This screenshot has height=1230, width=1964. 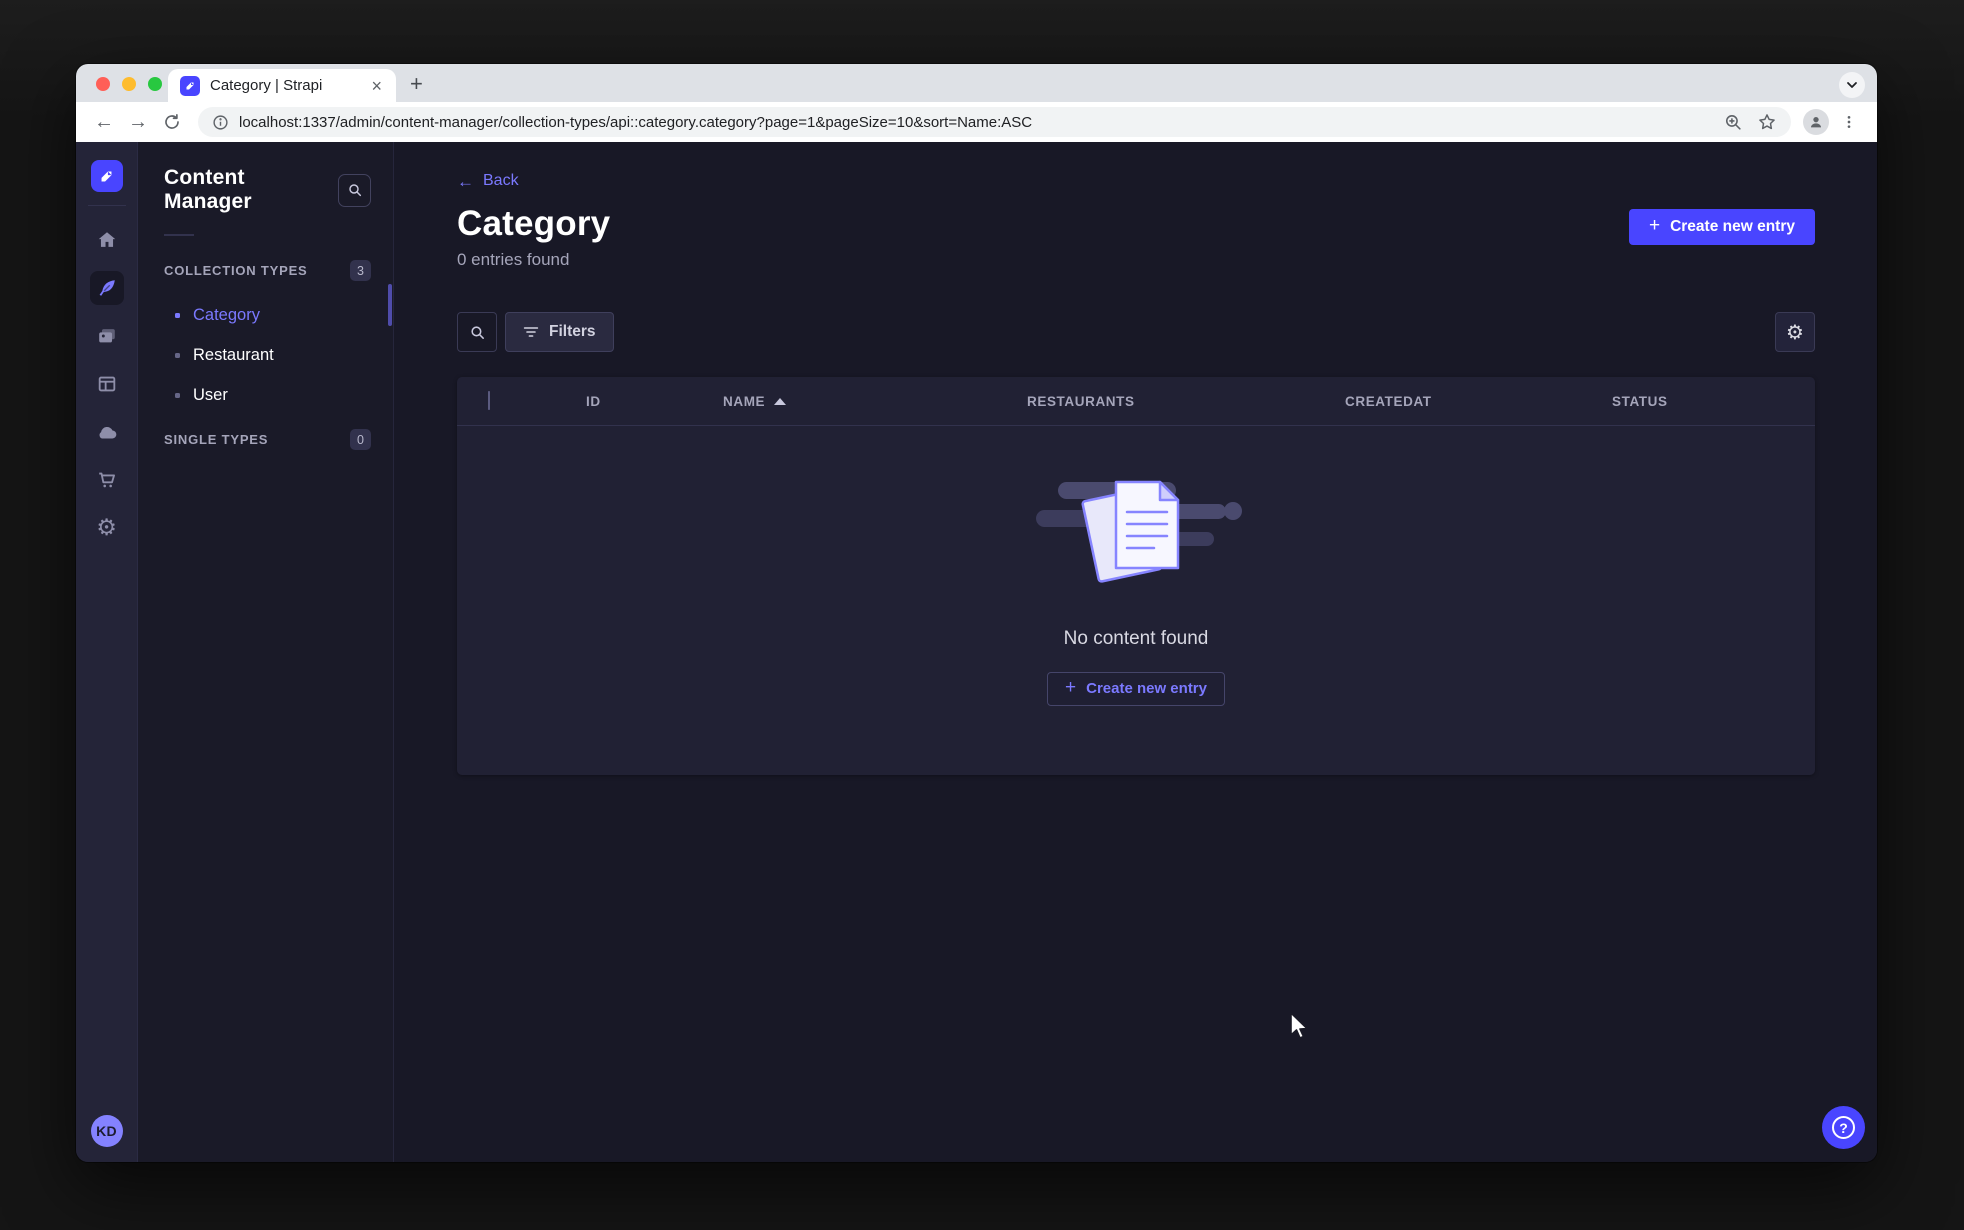 What do you see at coordinates (531, 332) in the screenshot?
I see `filter-icon` at bounding box center [531, 332].